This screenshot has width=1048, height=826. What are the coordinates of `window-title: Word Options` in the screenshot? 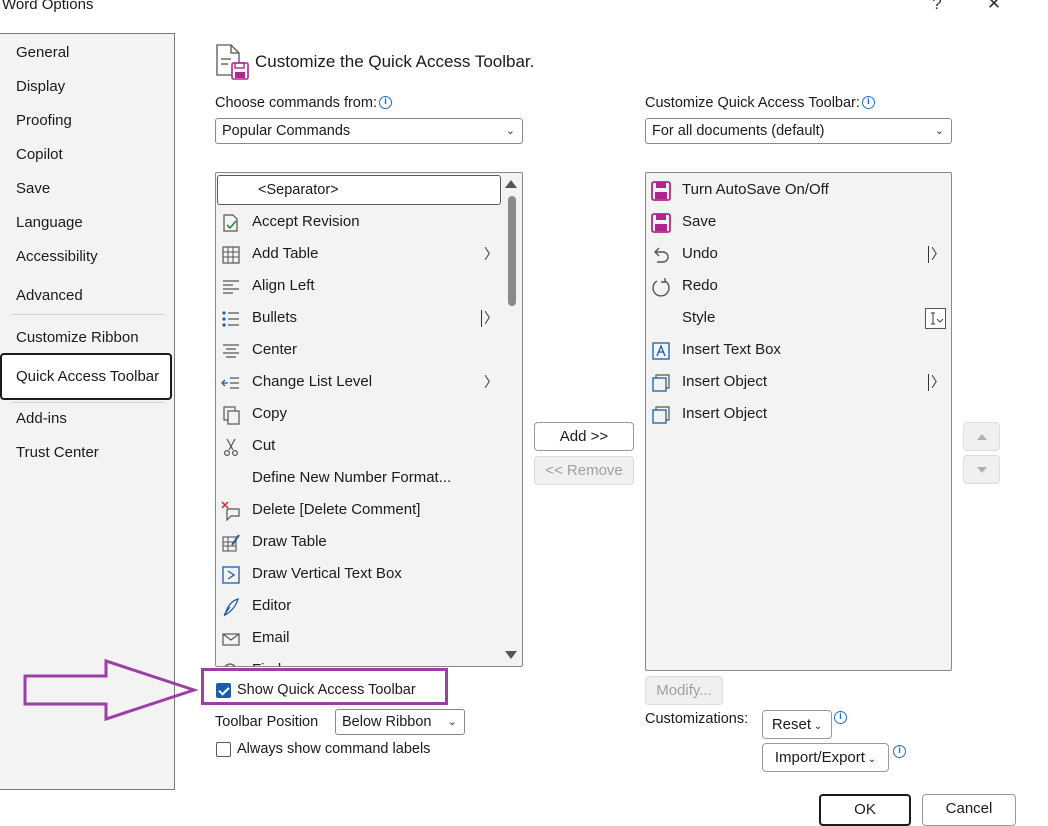 It's located at (48, 6).